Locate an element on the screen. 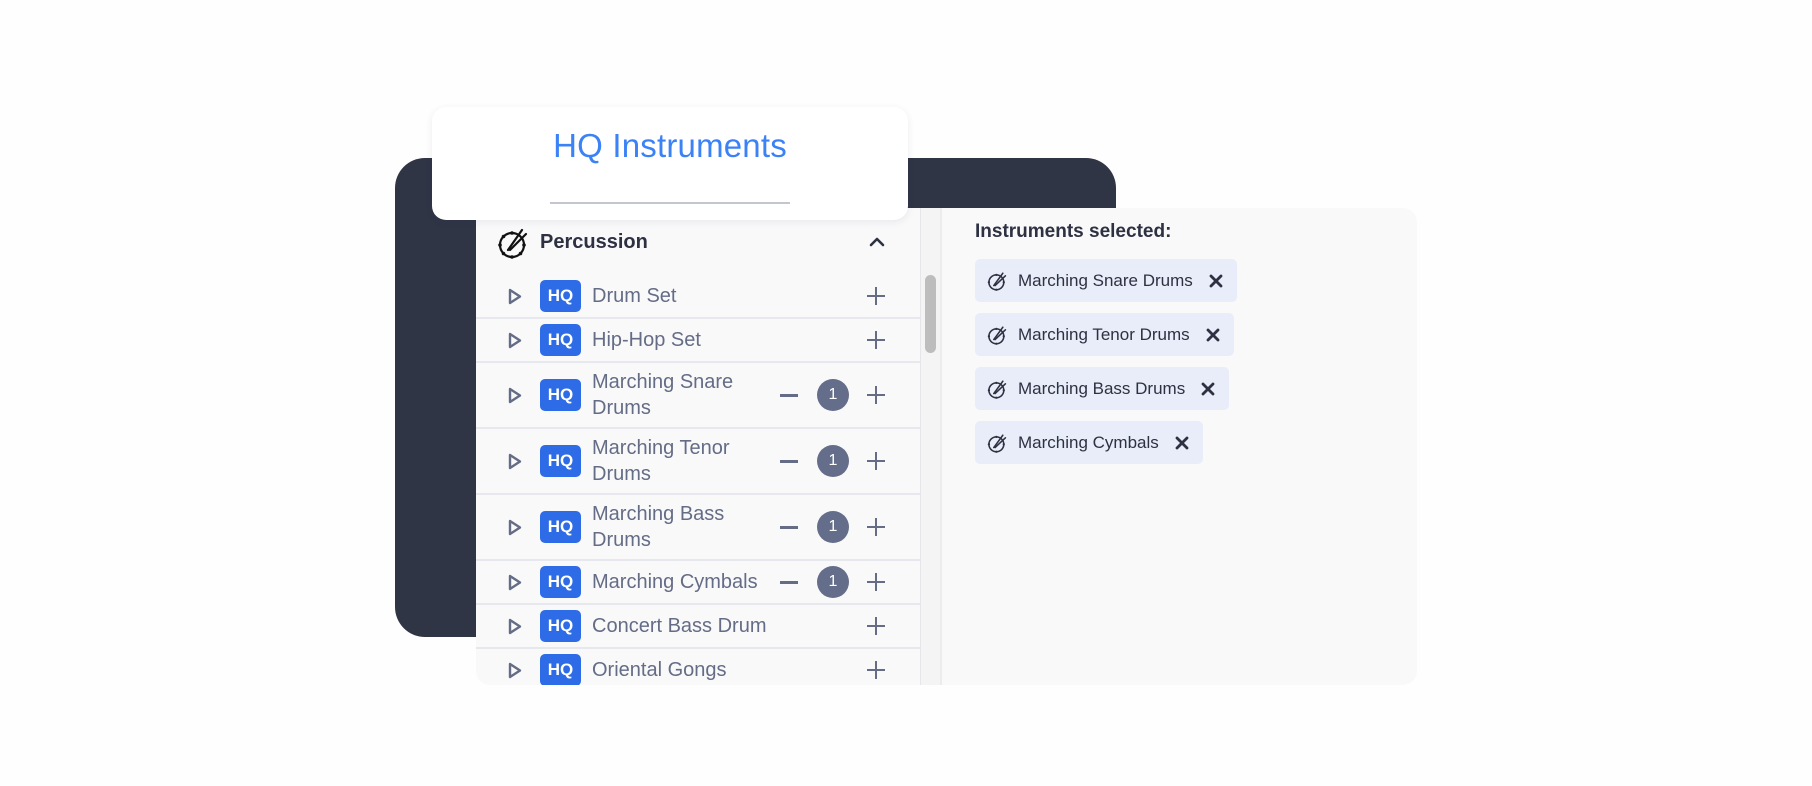  instrument-row: HQ Marching Tenor Drums 1 is located at coordinates (698, 462).